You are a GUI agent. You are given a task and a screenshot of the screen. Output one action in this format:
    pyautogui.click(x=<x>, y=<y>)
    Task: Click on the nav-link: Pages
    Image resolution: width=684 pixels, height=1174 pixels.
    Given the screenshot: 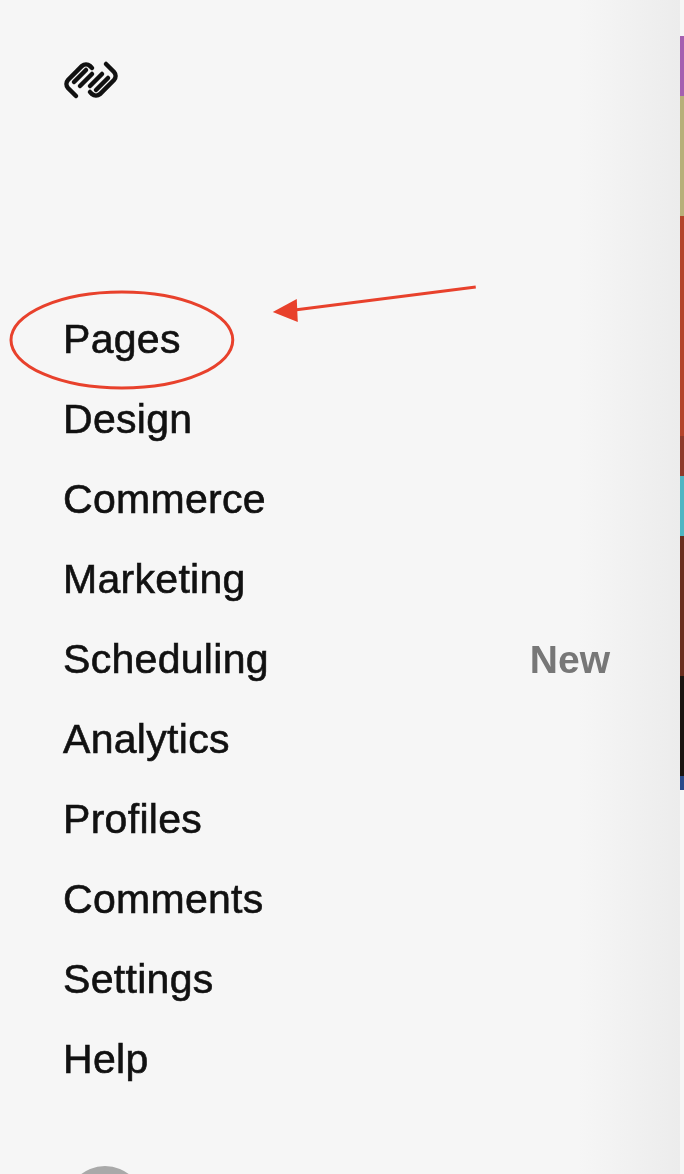 What is the action you would take?
    pyautogui.click(x=122, y=340)
    